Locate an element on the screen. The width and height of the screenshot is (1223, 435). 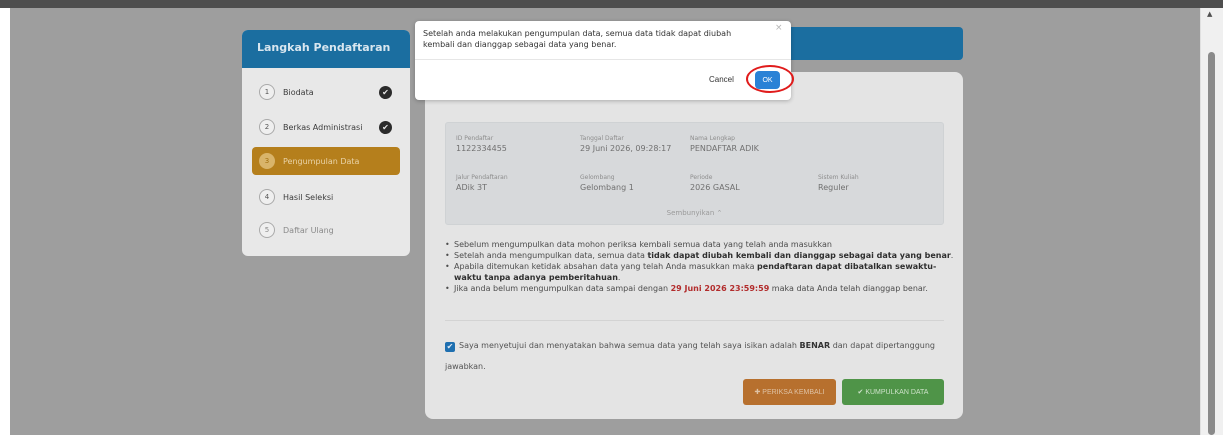
browser-top-bar is located at coordinates (611, 4).